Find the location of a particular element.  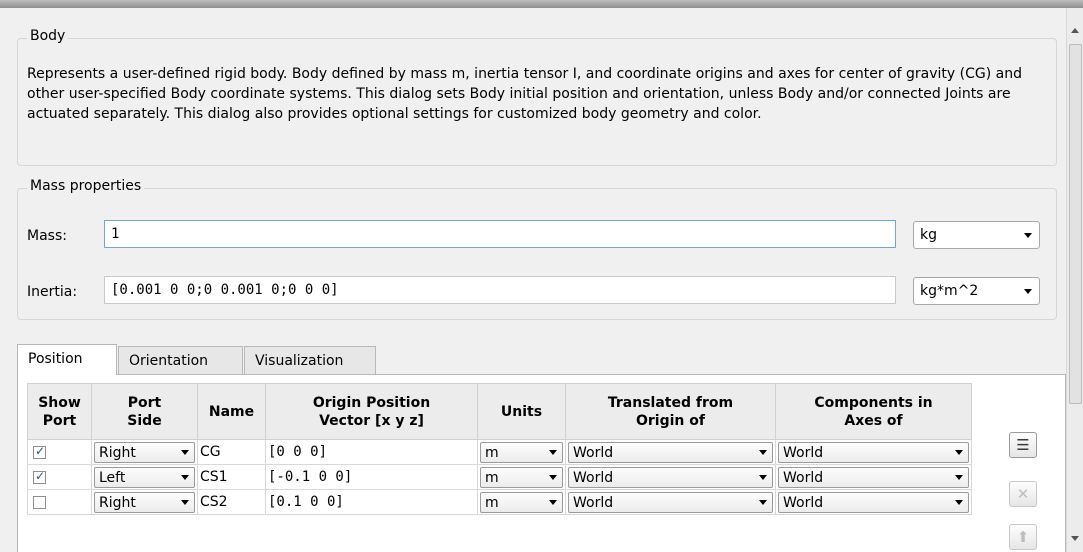

window-top-edge is located at coordinates (541, 4).